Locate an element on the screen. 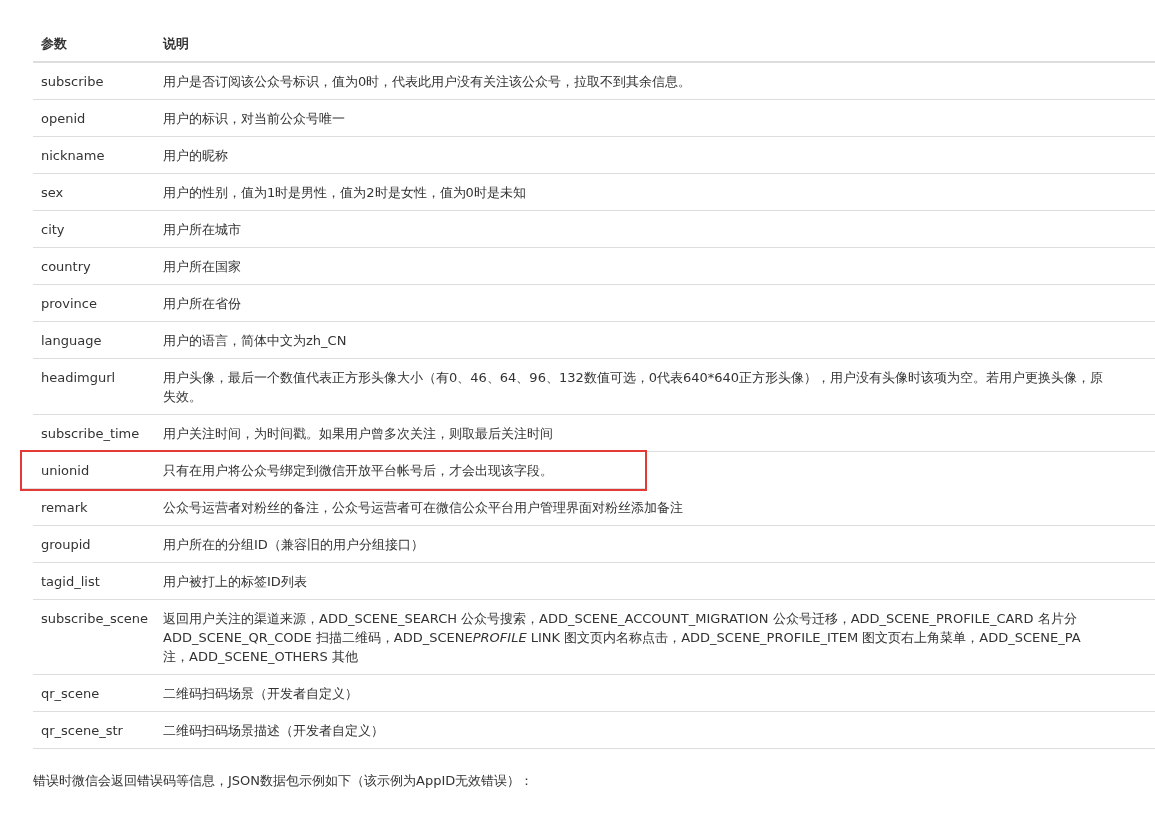  table-cell-text: qr_scene_str is located at coordinates (82, 731).